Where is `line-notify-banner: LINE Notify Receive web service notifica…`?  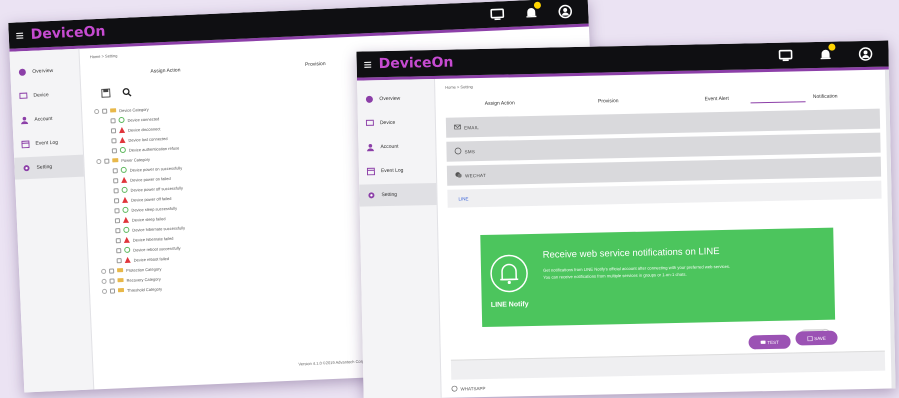 line-notify-banner: LINE Notify Receive web service notifica… is located at coordinates (658, 277).